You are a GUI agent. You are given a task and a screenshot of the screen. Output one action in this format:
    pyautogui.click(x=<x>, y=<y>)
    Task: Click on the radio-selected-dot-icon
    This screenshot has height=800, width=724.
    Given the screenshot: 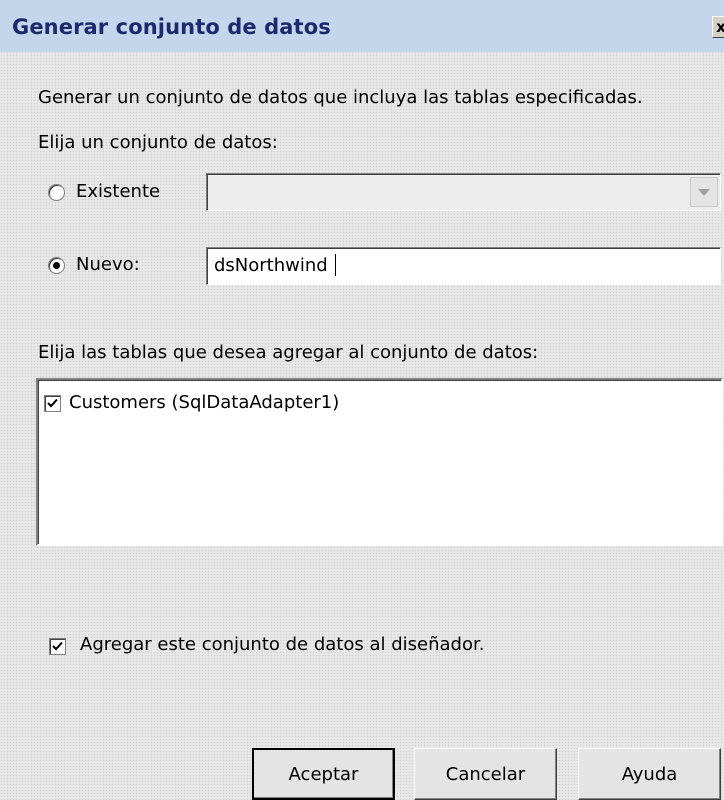 What is the action you would take?
    pyautogui.click(x=56, y=265)
    